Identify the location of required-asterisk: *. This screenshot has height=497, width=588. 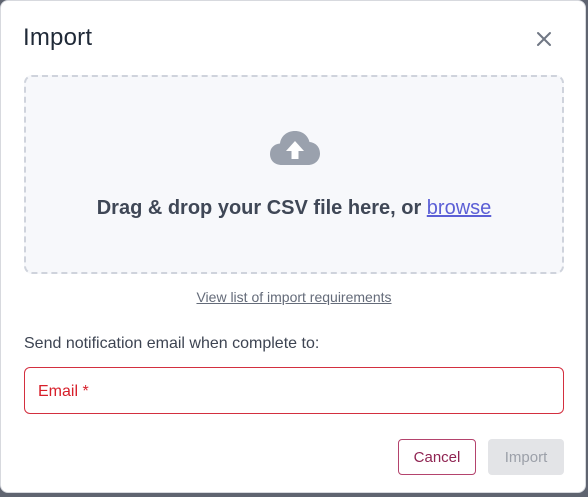
(85, 391).